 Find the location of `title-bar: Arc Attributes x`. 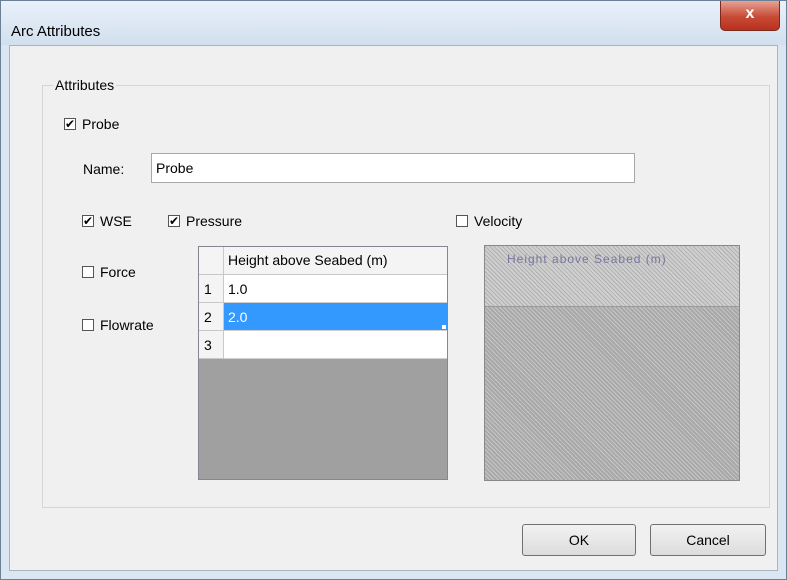

title-bar: Arc Attributes x is located at coordinates (393, 23).